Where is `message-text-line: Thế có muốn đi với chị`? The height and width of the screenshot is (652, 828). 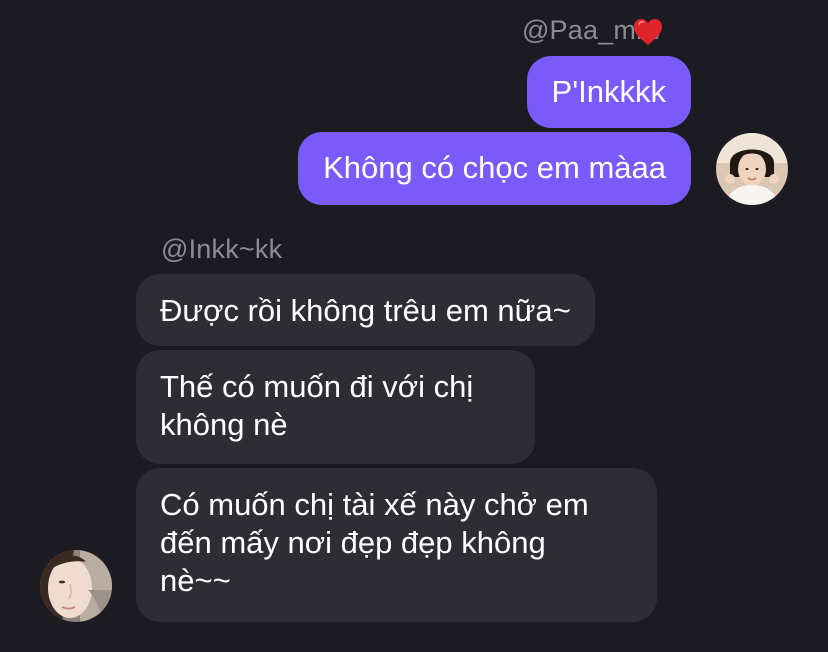
message-text-line: Thế có muốn đi với chị is located at coordinates (317, 386).